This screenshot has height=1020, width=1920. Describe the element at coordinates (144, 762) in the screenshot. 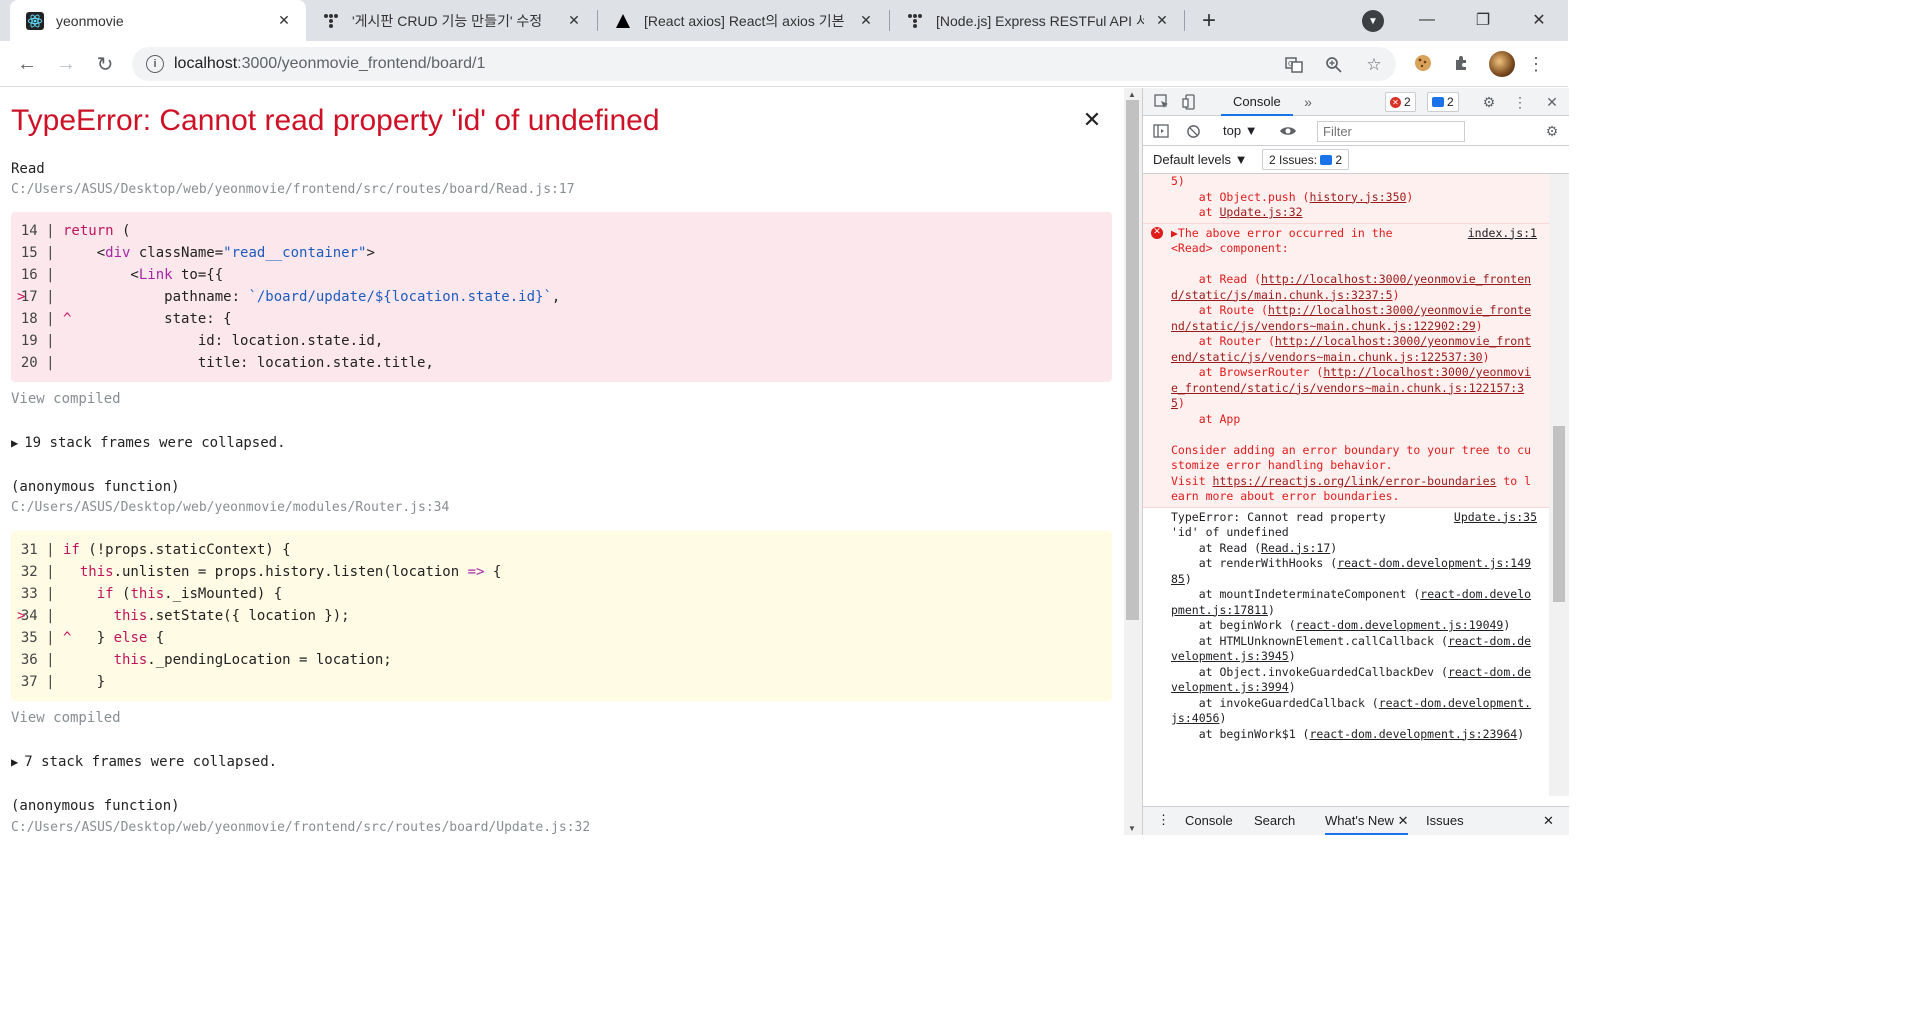

I see `collapsed-frames-toggle: ▶ 7 stack frames were collapsed.` at that location.